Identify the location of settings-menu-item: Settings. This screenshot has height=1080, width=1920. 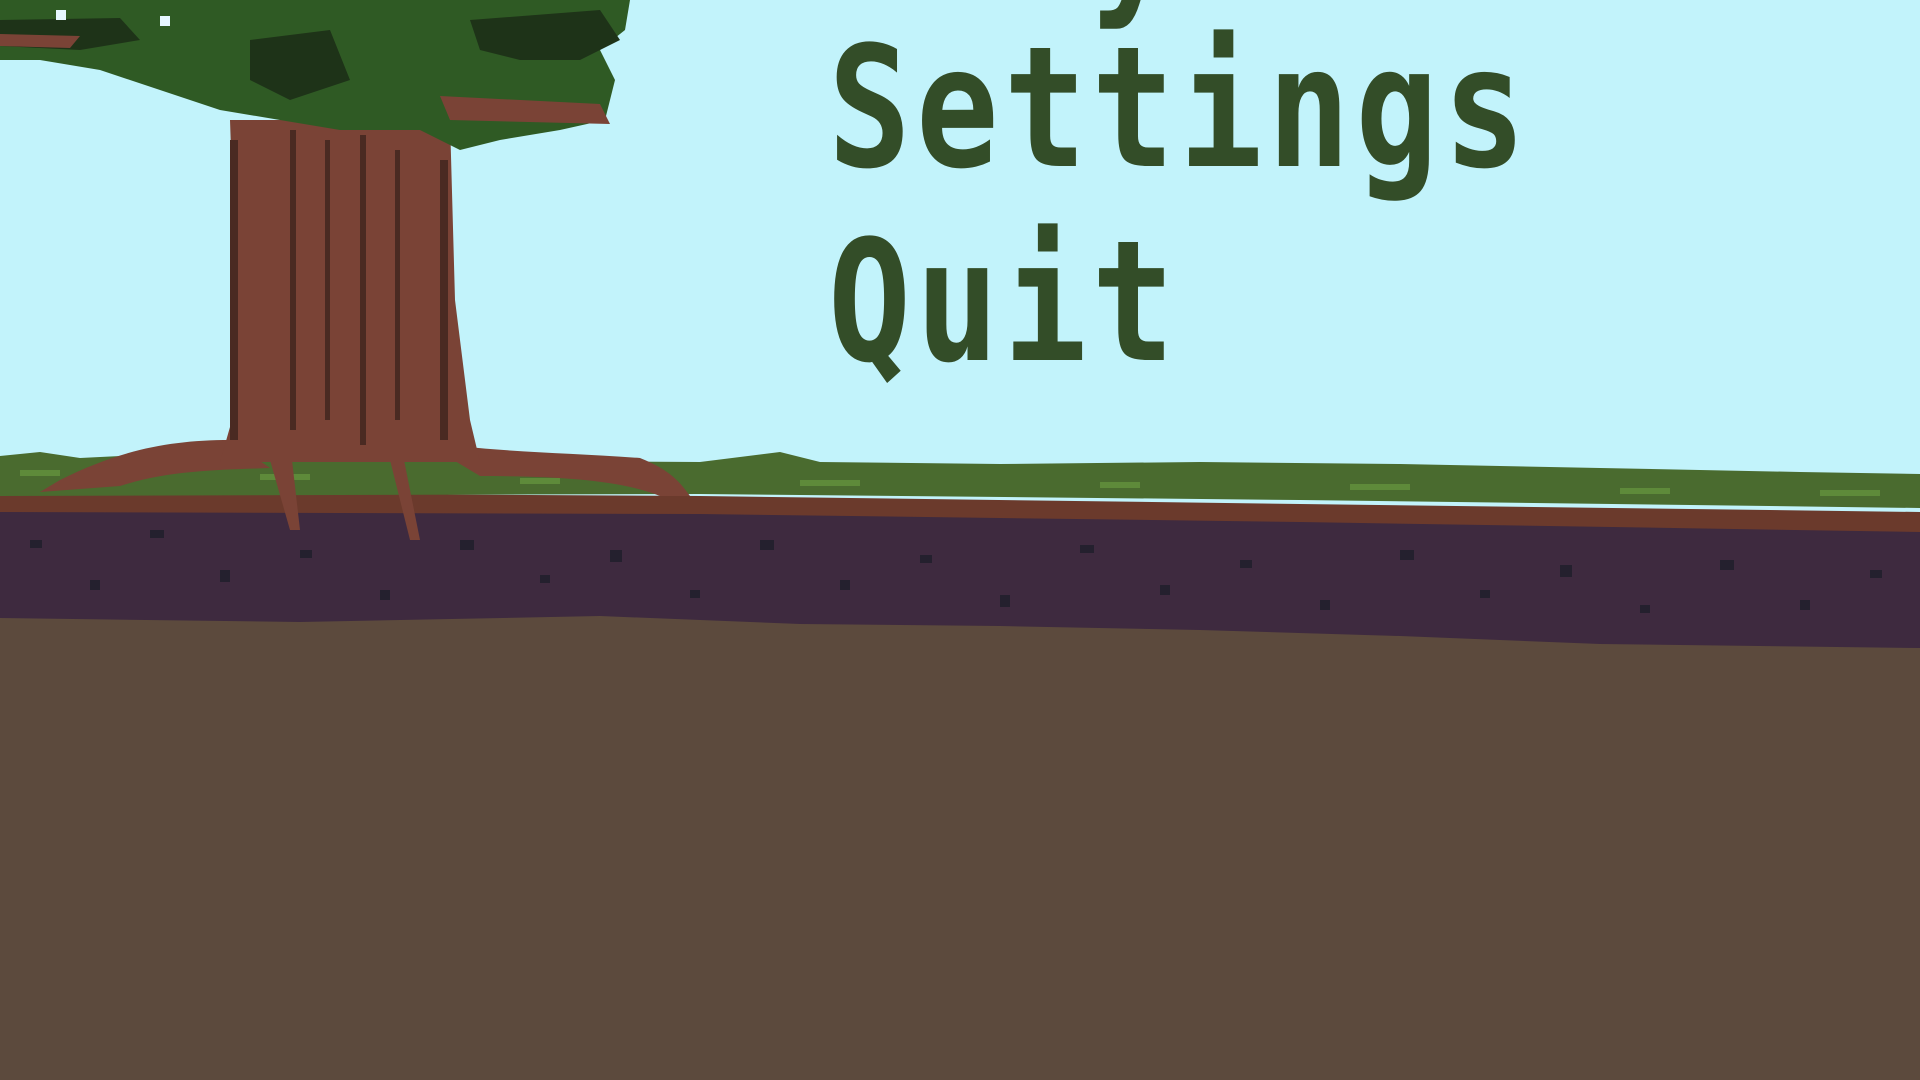
(1178, 108).